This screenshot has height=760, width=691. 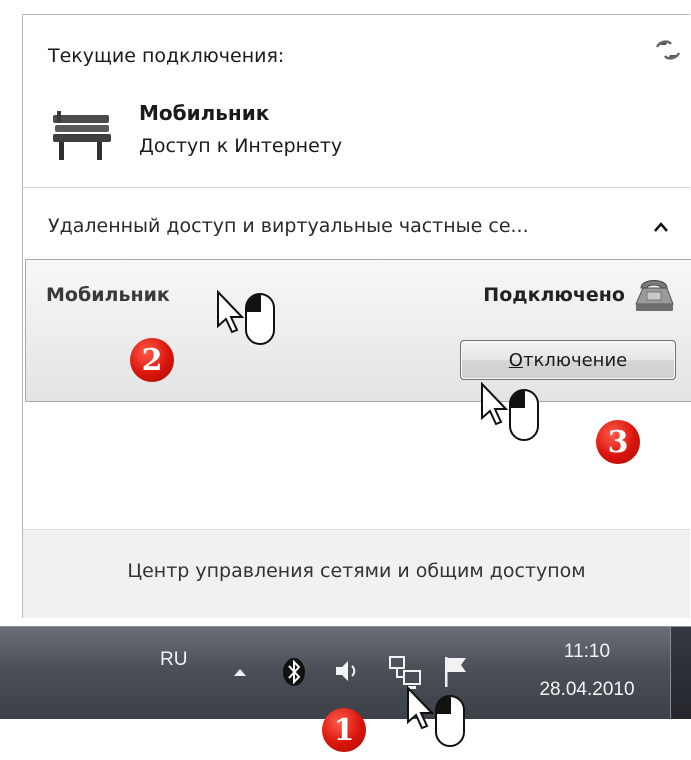 I want to click on clock-time: 11:10, so click(x=587, y=652).